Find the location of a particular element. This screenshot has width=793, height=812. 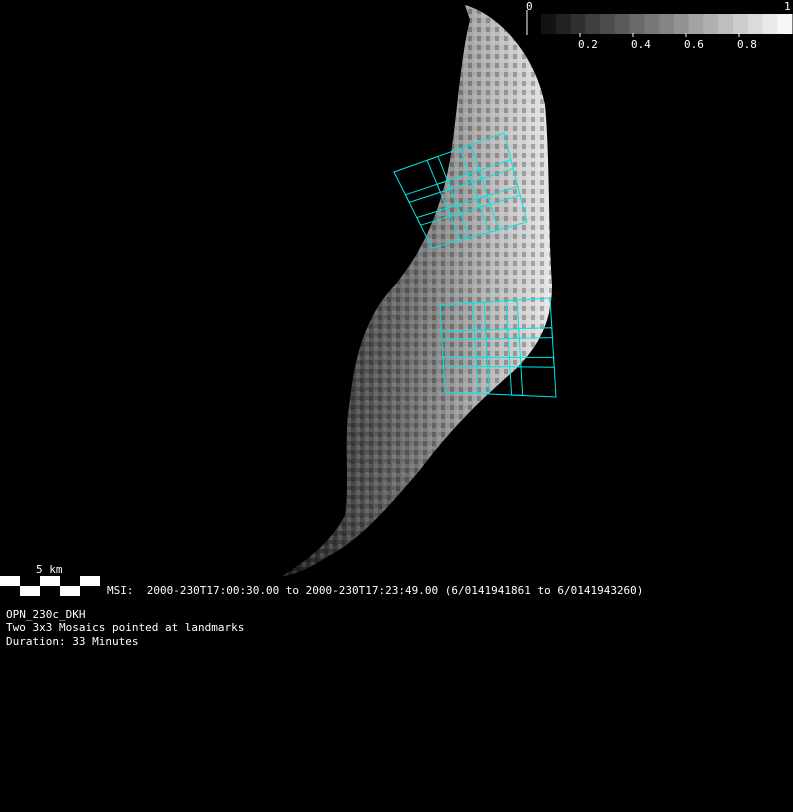

sequence-duration: Duration: 33 Minutes is located at coordinates (72, 641).